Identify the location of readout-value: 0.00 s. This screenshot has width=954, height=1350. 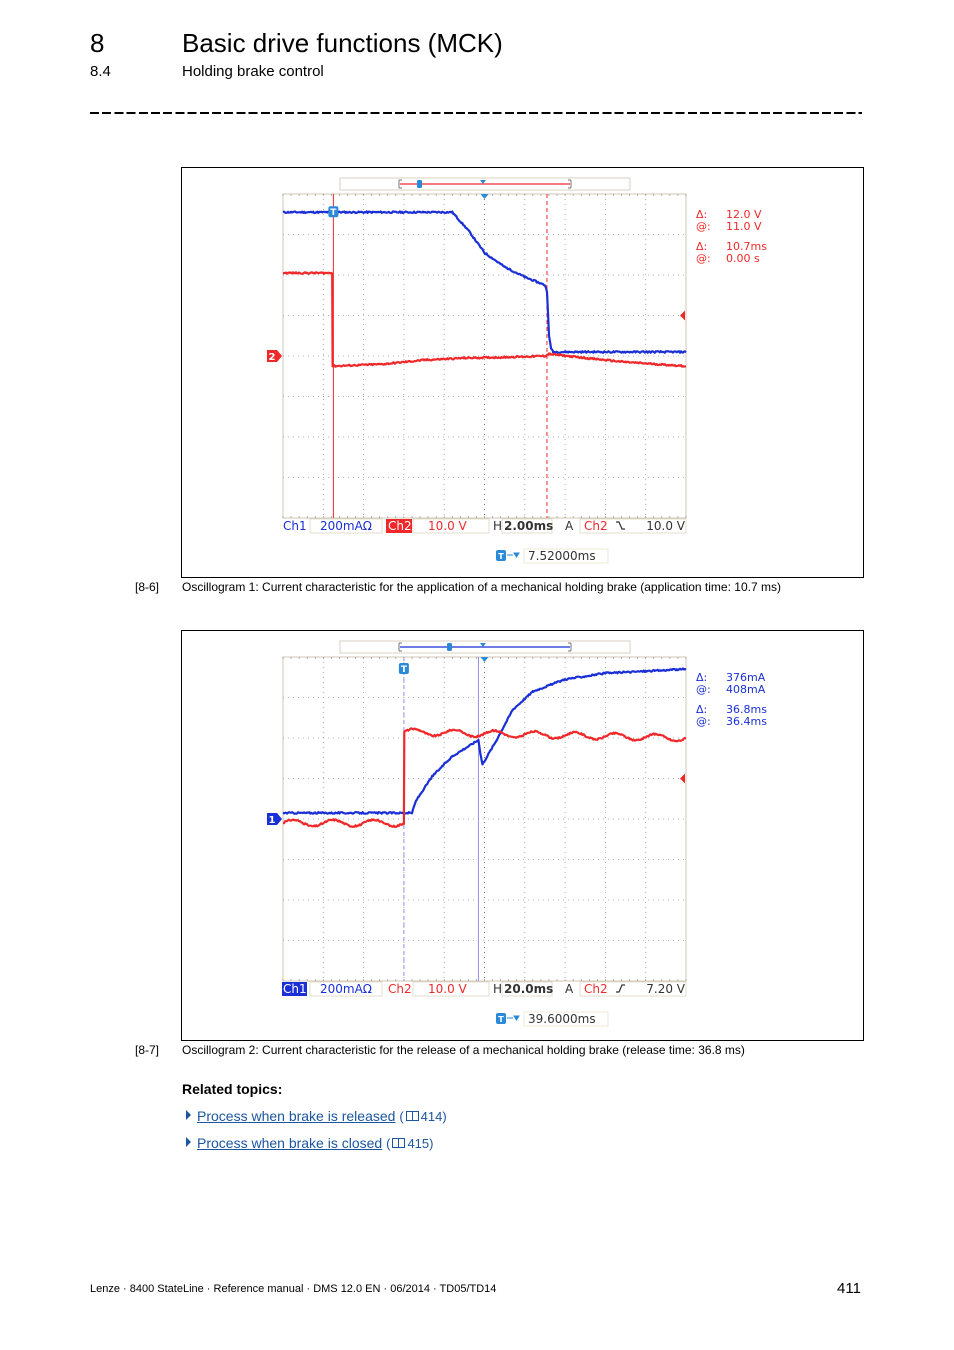
(743, 258).